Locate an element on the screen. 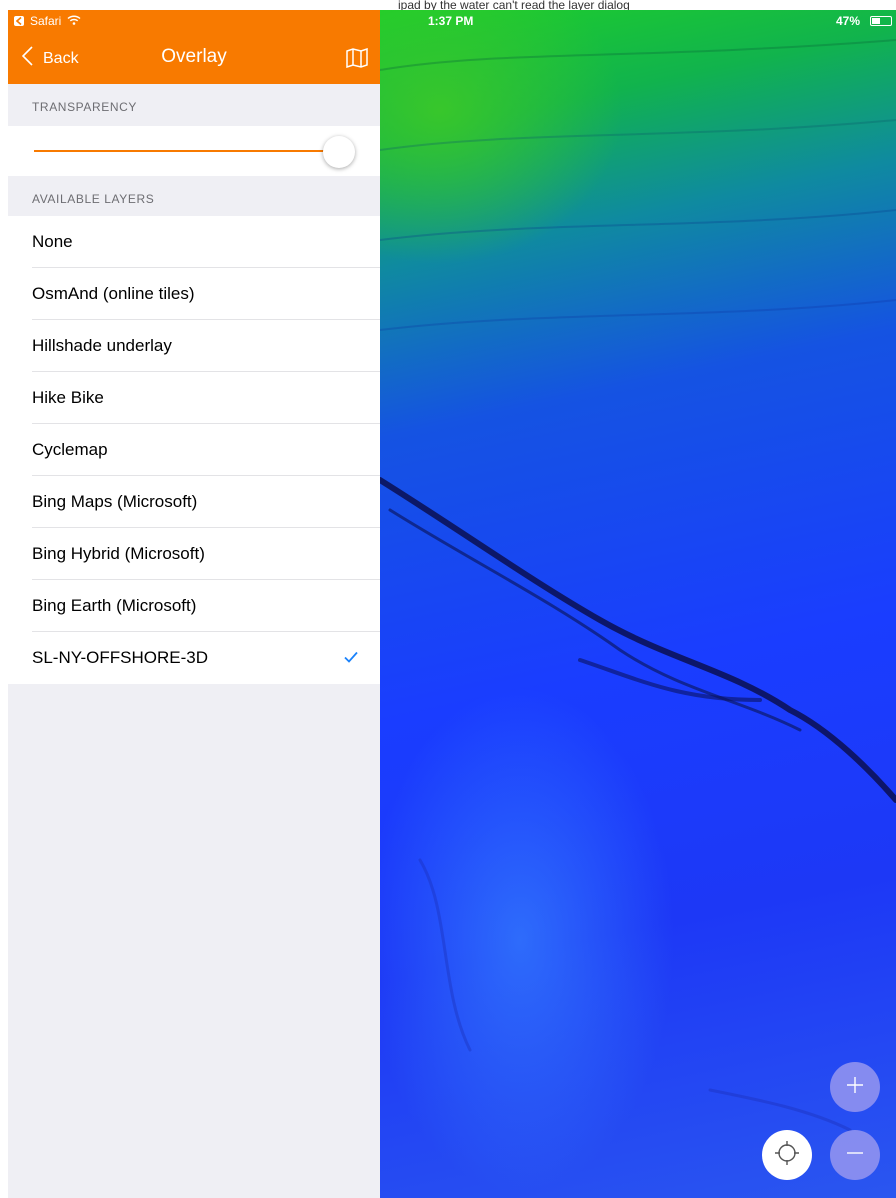  layer-row-selected: SL-NY-OFFSHORE-3D is located at coordinates (194, 658).